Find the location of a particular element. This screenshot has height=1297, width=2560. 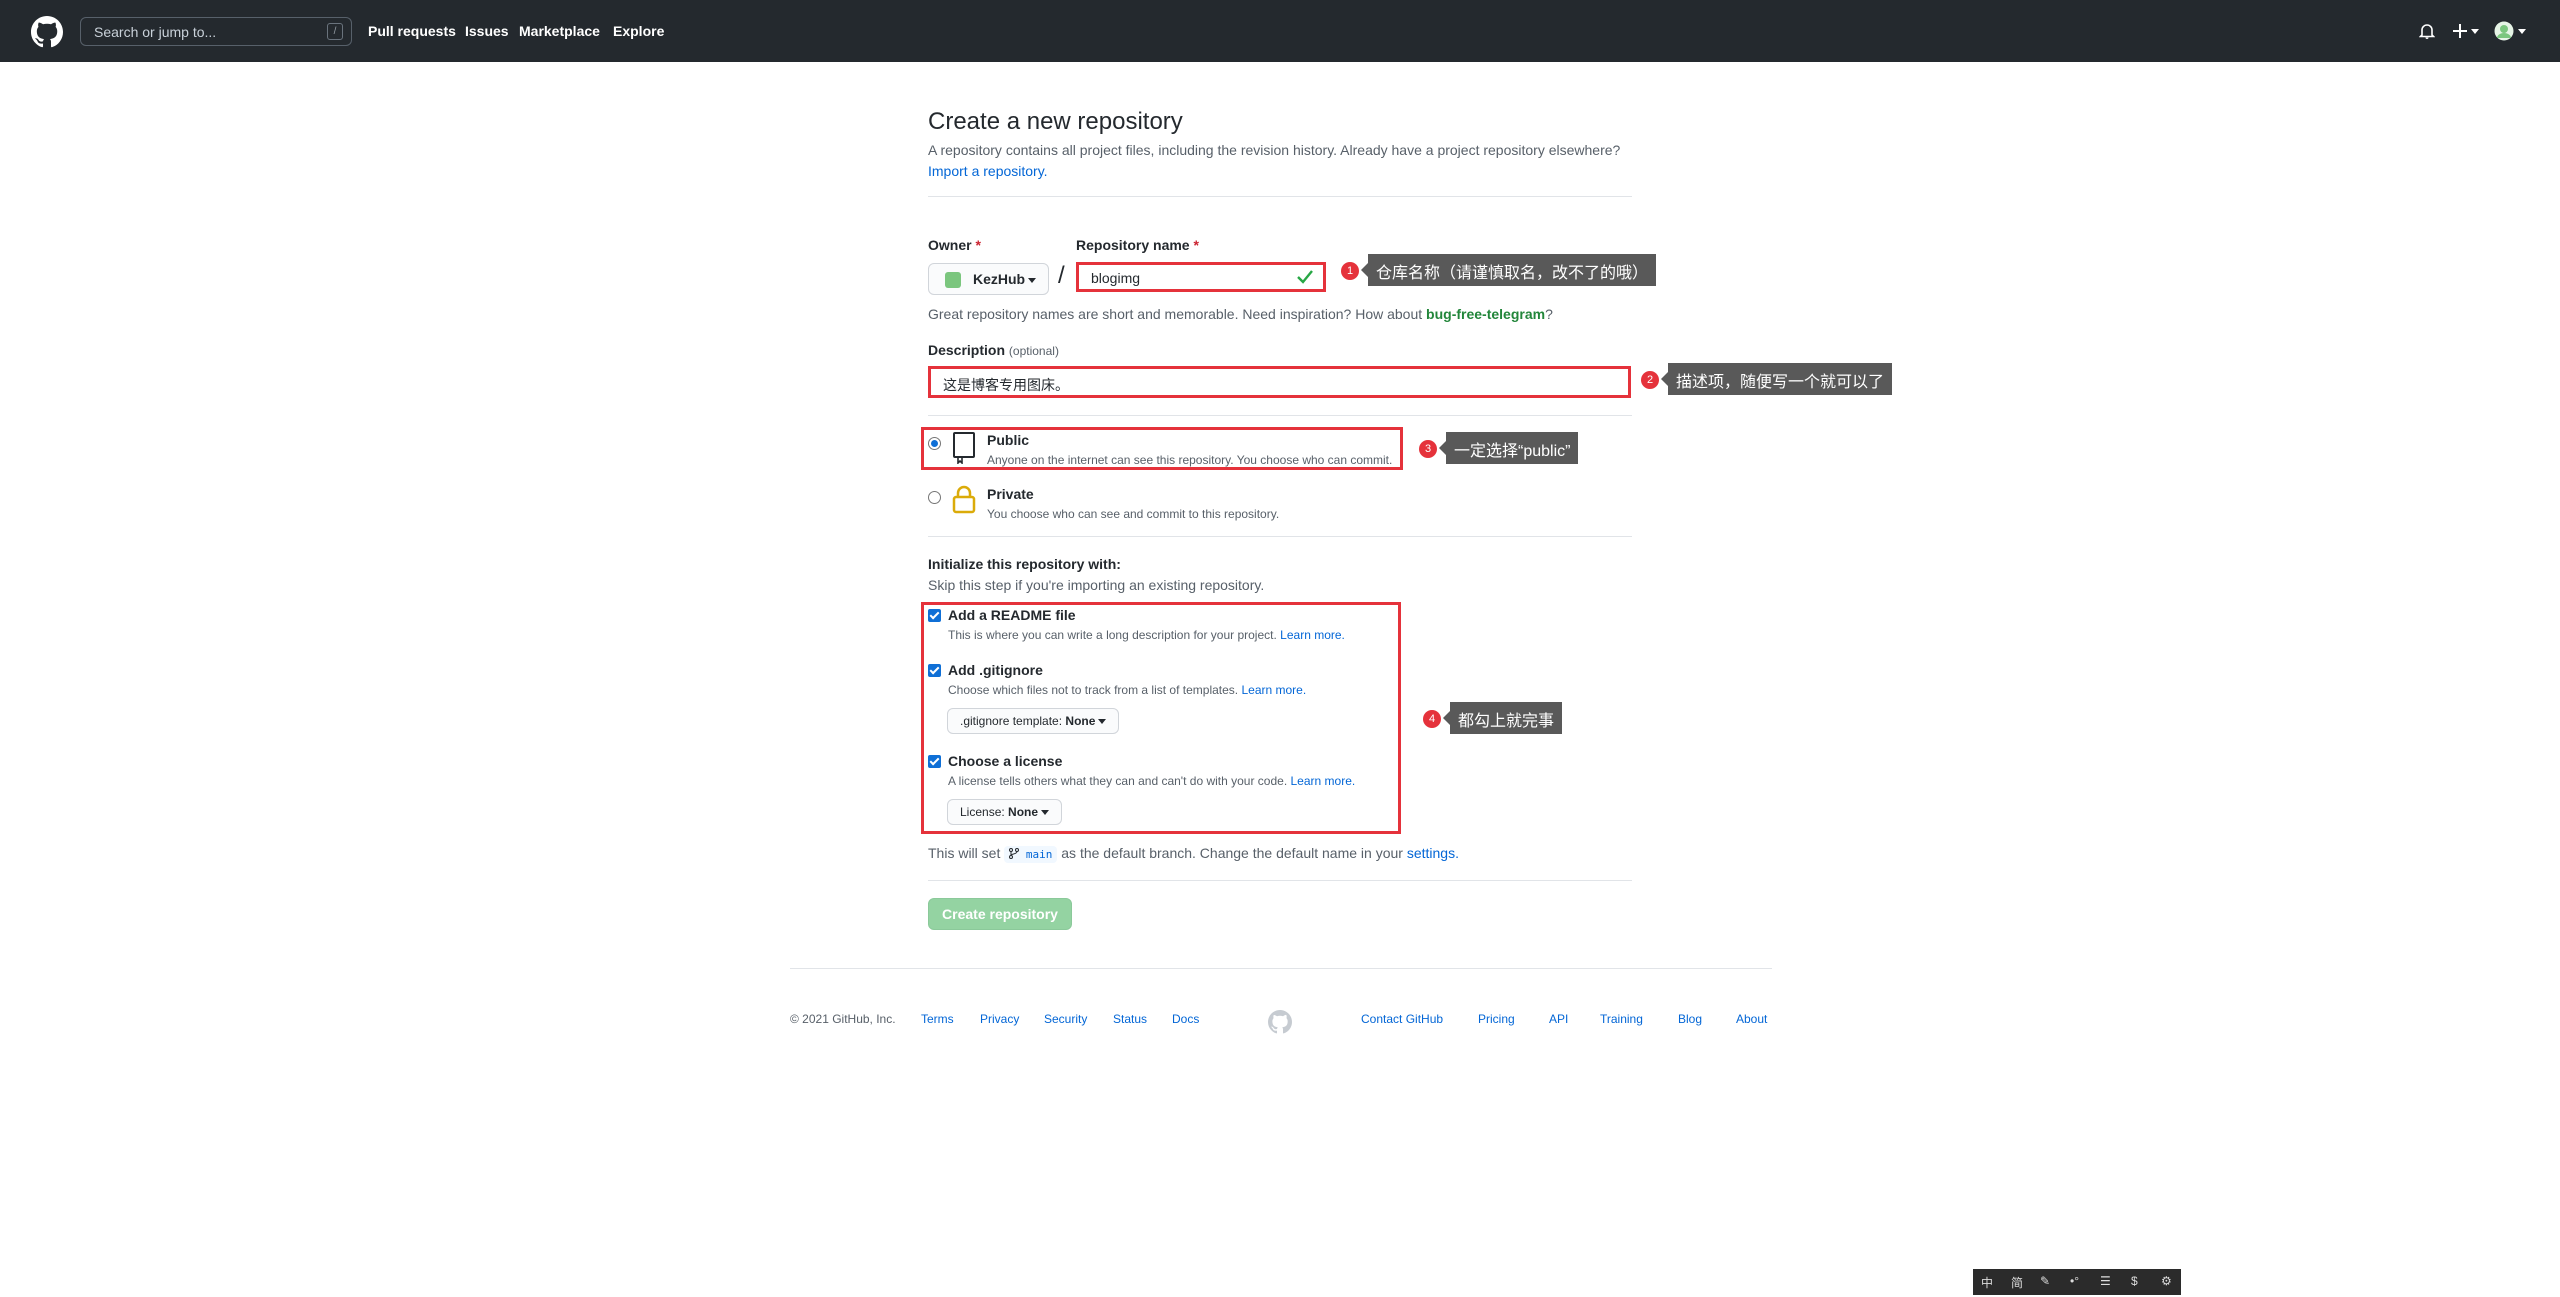

plus-dropdown-icon is located at coordinates (2466, 31).